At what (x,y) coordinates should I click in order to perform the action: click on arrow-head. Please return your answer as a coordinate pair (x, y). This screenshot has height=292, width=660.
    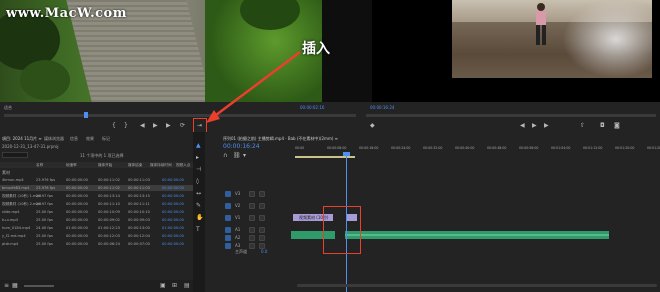
    Looking at the image, I should click on (213, 116).